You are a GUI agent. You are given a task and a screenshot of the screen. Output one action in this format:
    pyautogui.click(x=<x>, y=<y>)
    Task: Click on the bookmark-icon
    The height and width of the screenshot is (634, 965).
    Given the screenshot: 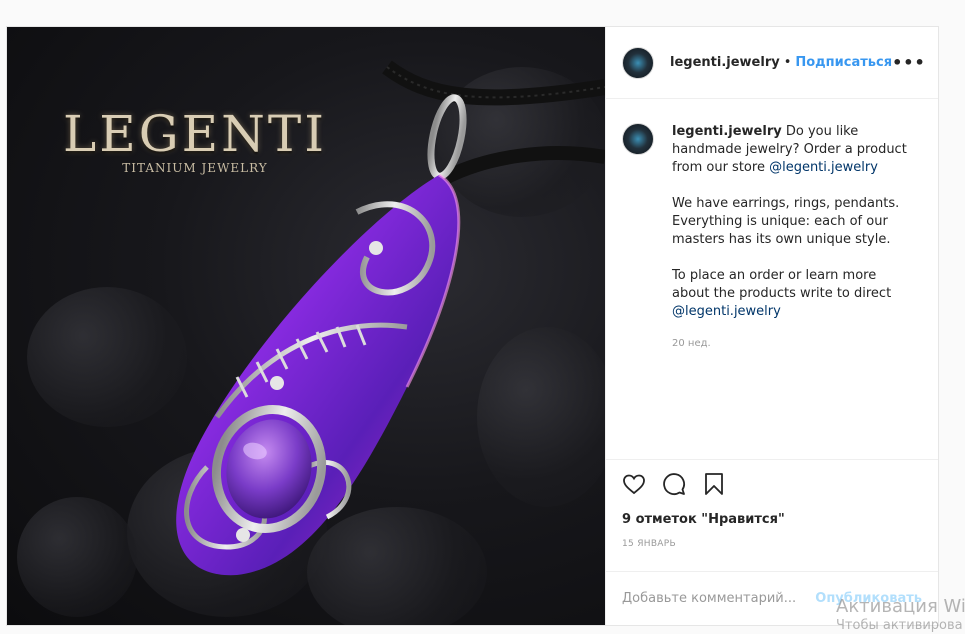 What is the action you would take?
    pyautogui.click(x=714, y=484)
    